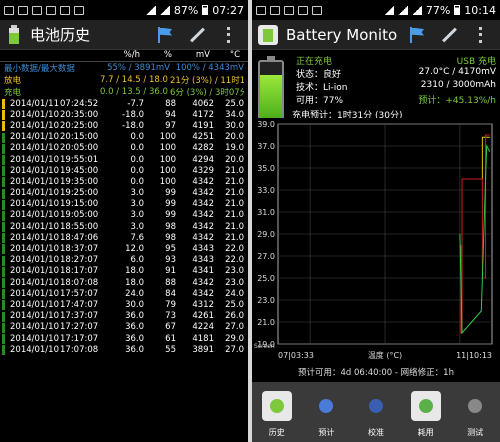  Describe the element at coordinates (375, 432) in the screenshot. I see `tab-label: 校准` at that location.